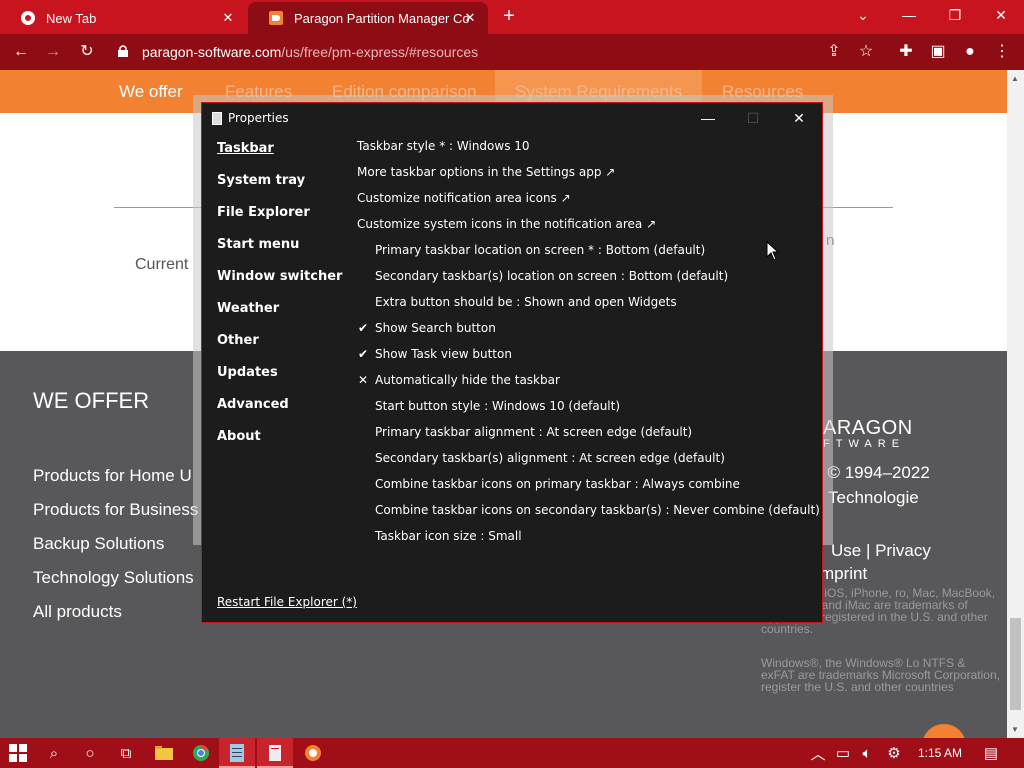 This screenshot has width=1024, height=768. I want to click on windows-start-icon, so click(18, 753).